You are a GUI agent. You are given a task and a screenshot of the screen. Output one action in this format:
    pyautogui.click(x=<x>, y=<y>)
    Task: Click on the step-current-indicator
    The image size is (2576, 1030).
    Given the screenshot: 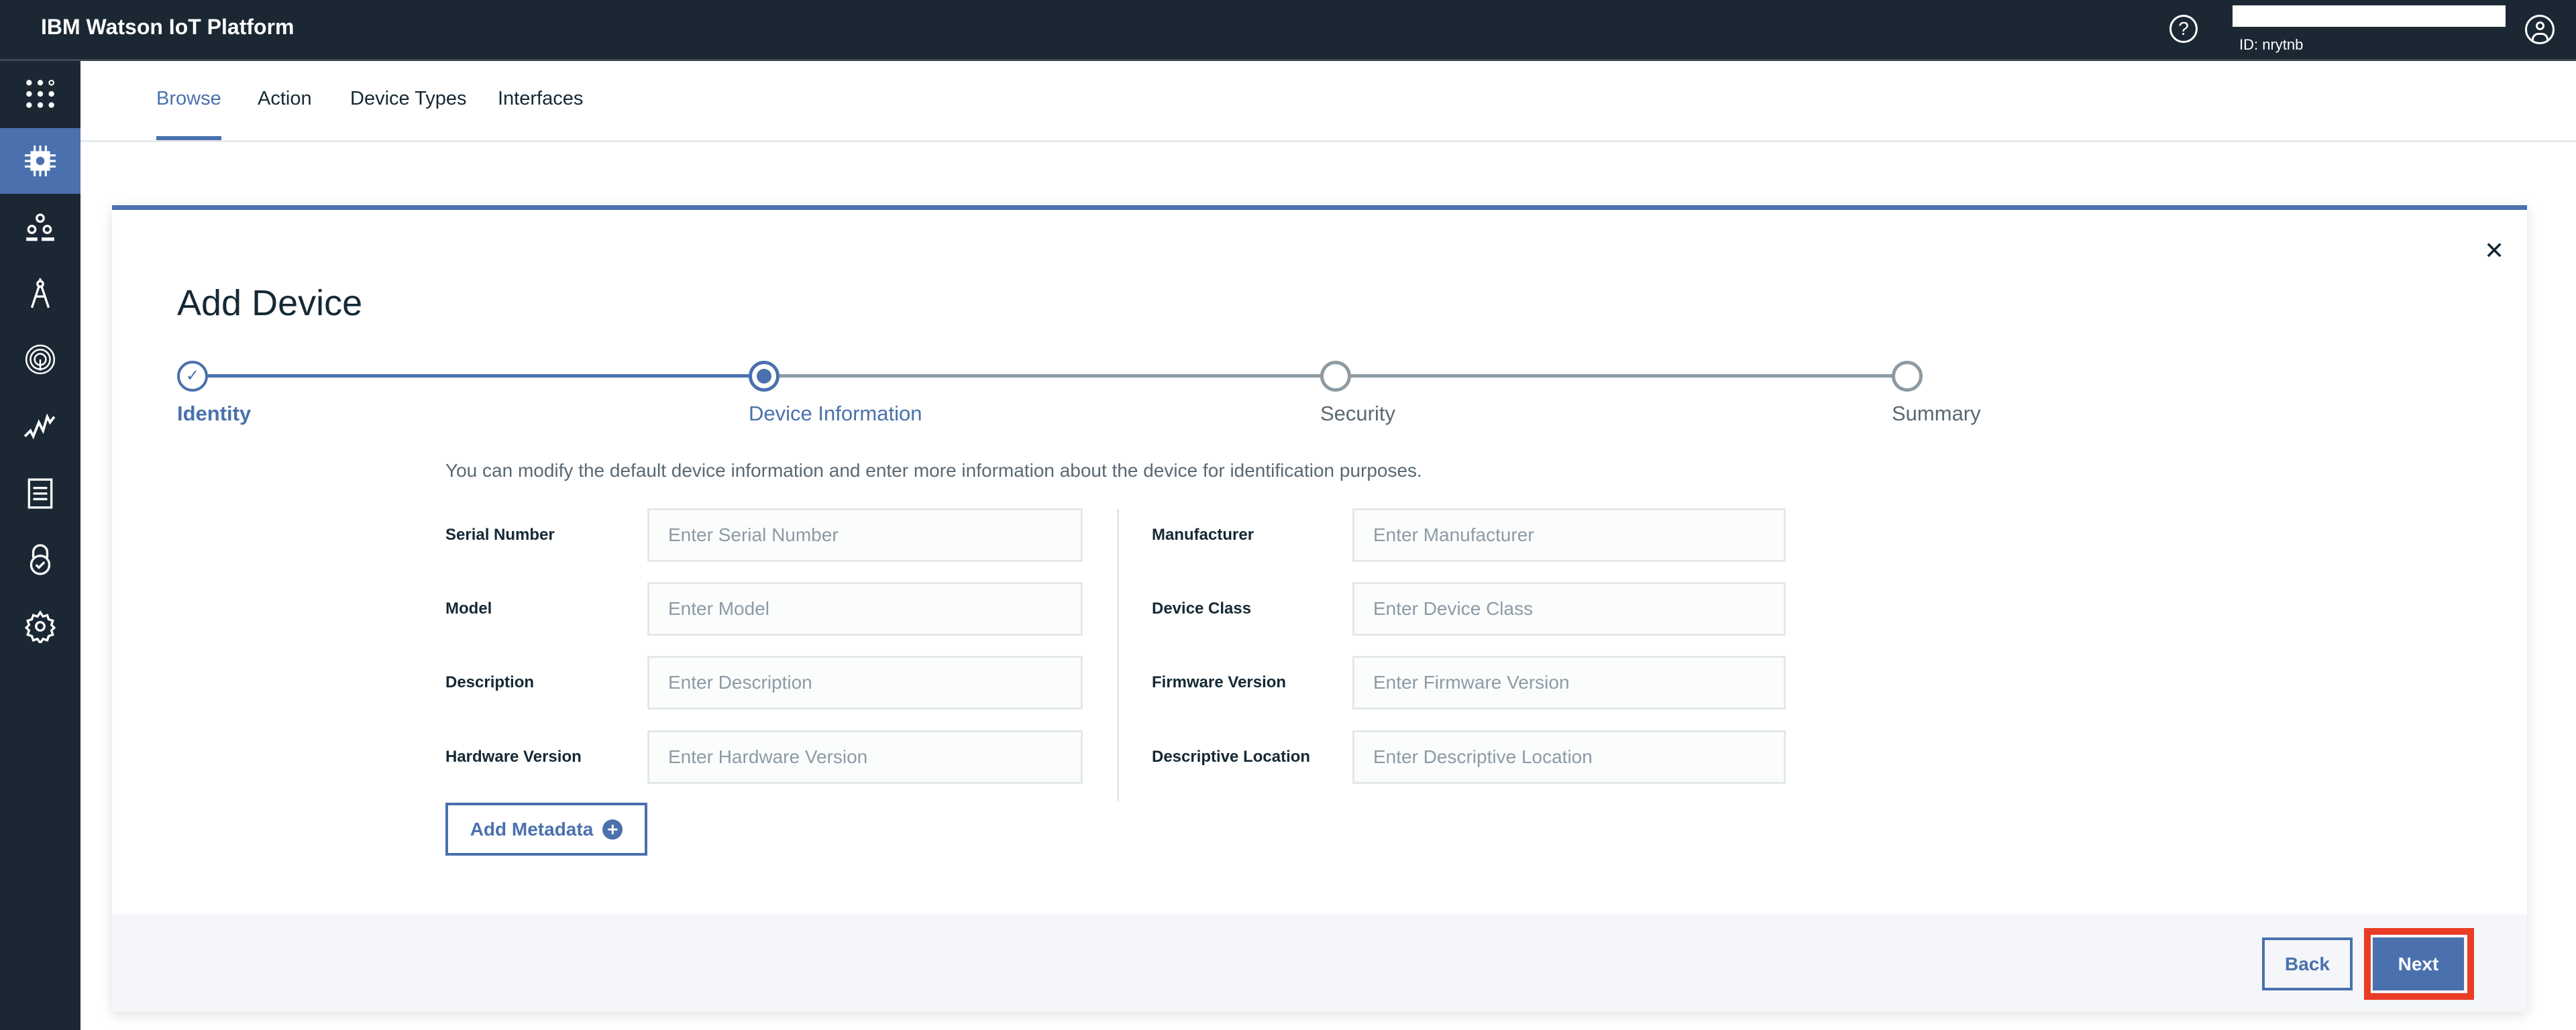 What is the action you would take?
    pyautogui.click(x=764, y=376)
    